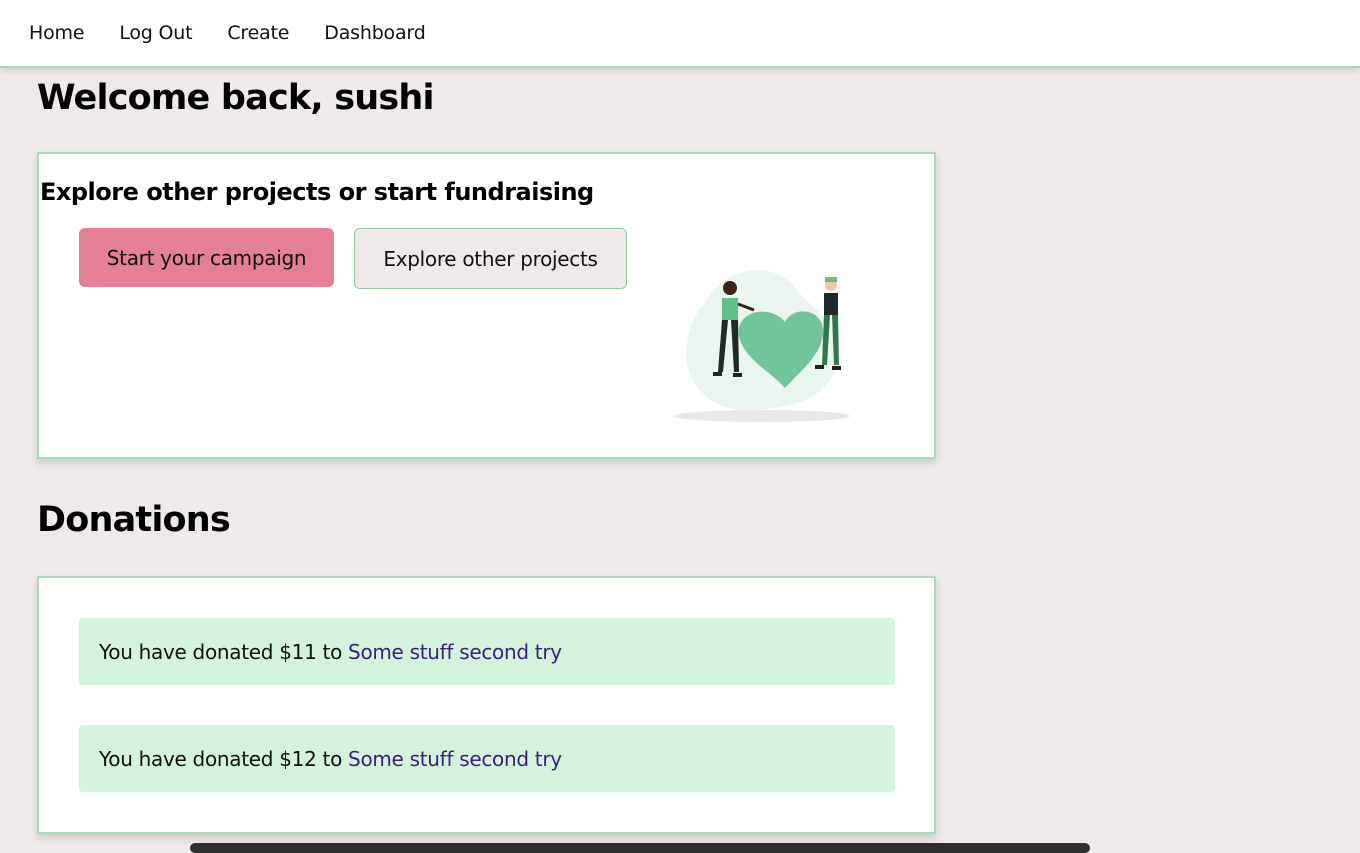 The width and height of the screenshot is (1360, 853). I want to click on nav-create-link: Create, so click(258, 33).